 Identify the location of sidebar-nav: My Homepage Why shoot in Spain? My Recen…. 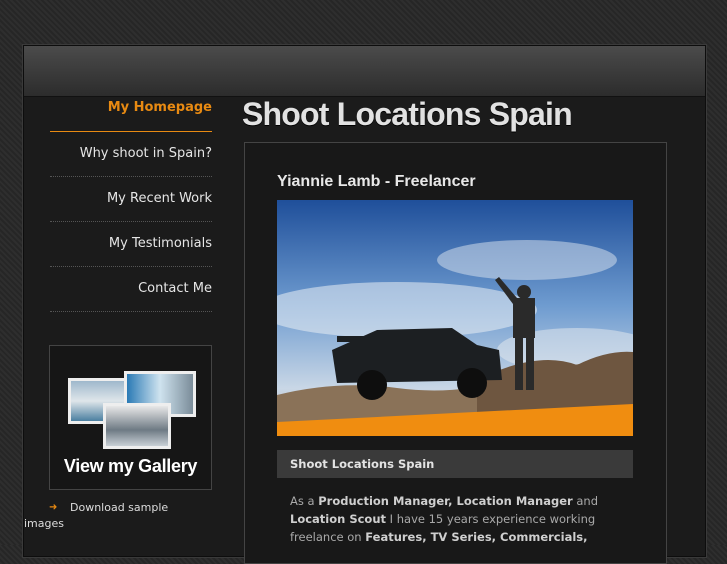
(131, 204).